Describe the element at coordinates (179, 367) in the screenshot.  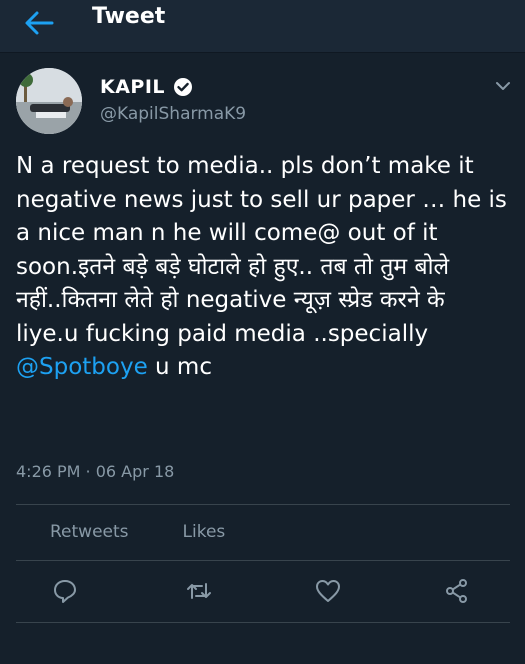
I see `tweet-body-end: u mc` at that location.